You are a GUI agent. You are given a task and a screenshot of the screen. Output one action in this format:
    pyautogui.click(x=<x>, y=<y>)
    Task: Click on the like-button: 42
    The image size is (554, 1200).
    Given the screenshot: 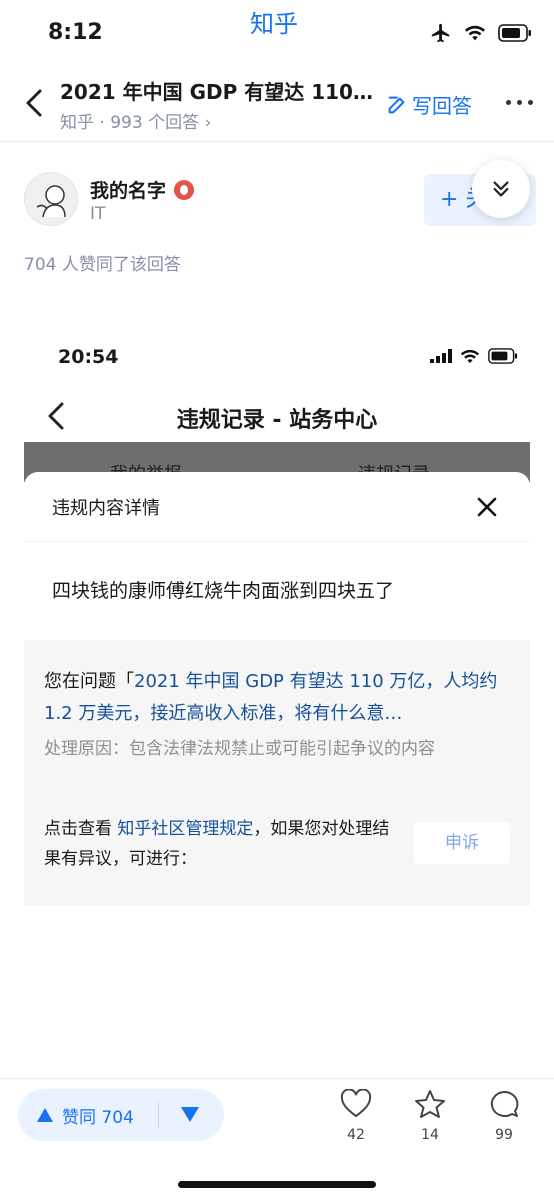 What is the action you would take?
    pyautogui.click(x=356, y=1115)
    